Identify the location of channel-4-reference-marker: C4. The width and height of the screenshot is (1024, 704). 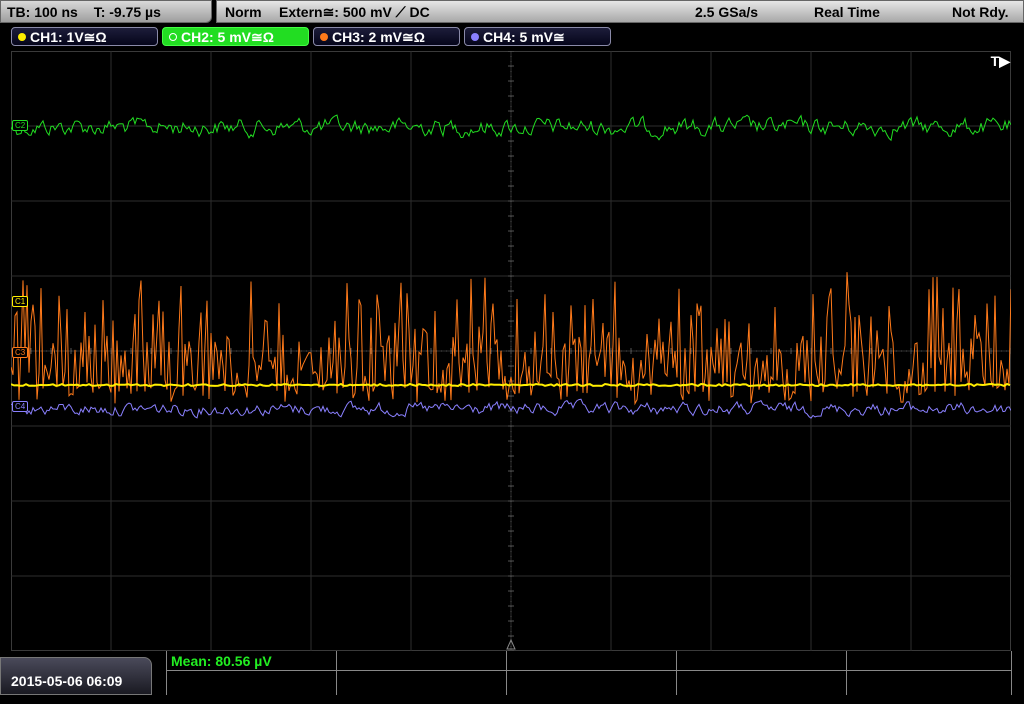
(20, 406).